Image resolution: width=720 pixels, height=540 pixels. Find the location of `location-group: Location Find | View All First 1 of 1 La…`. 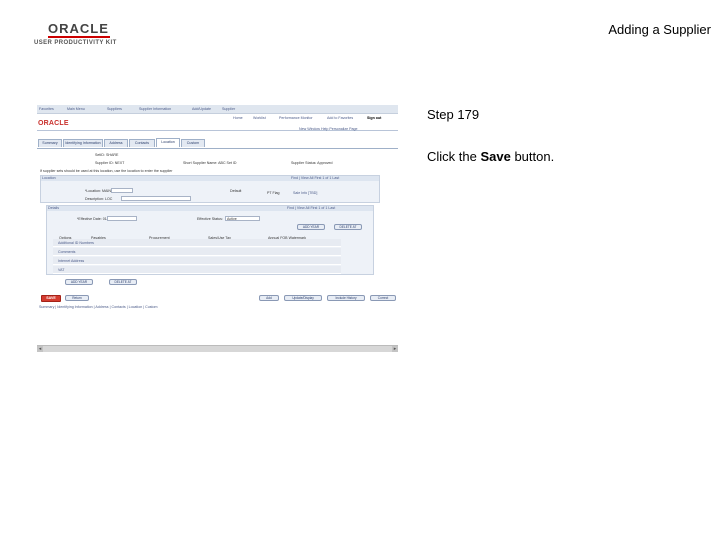

location-group: Location Find | View All First 1 of 1 La… is located at coordinates (210, 189).